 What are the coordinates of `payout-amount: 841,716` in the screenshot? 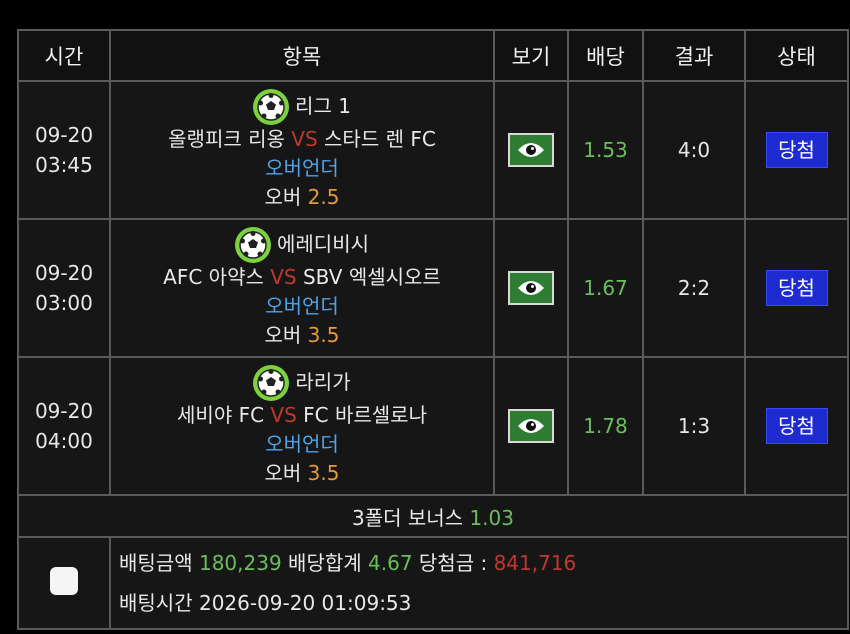 It's located at (535, 563).